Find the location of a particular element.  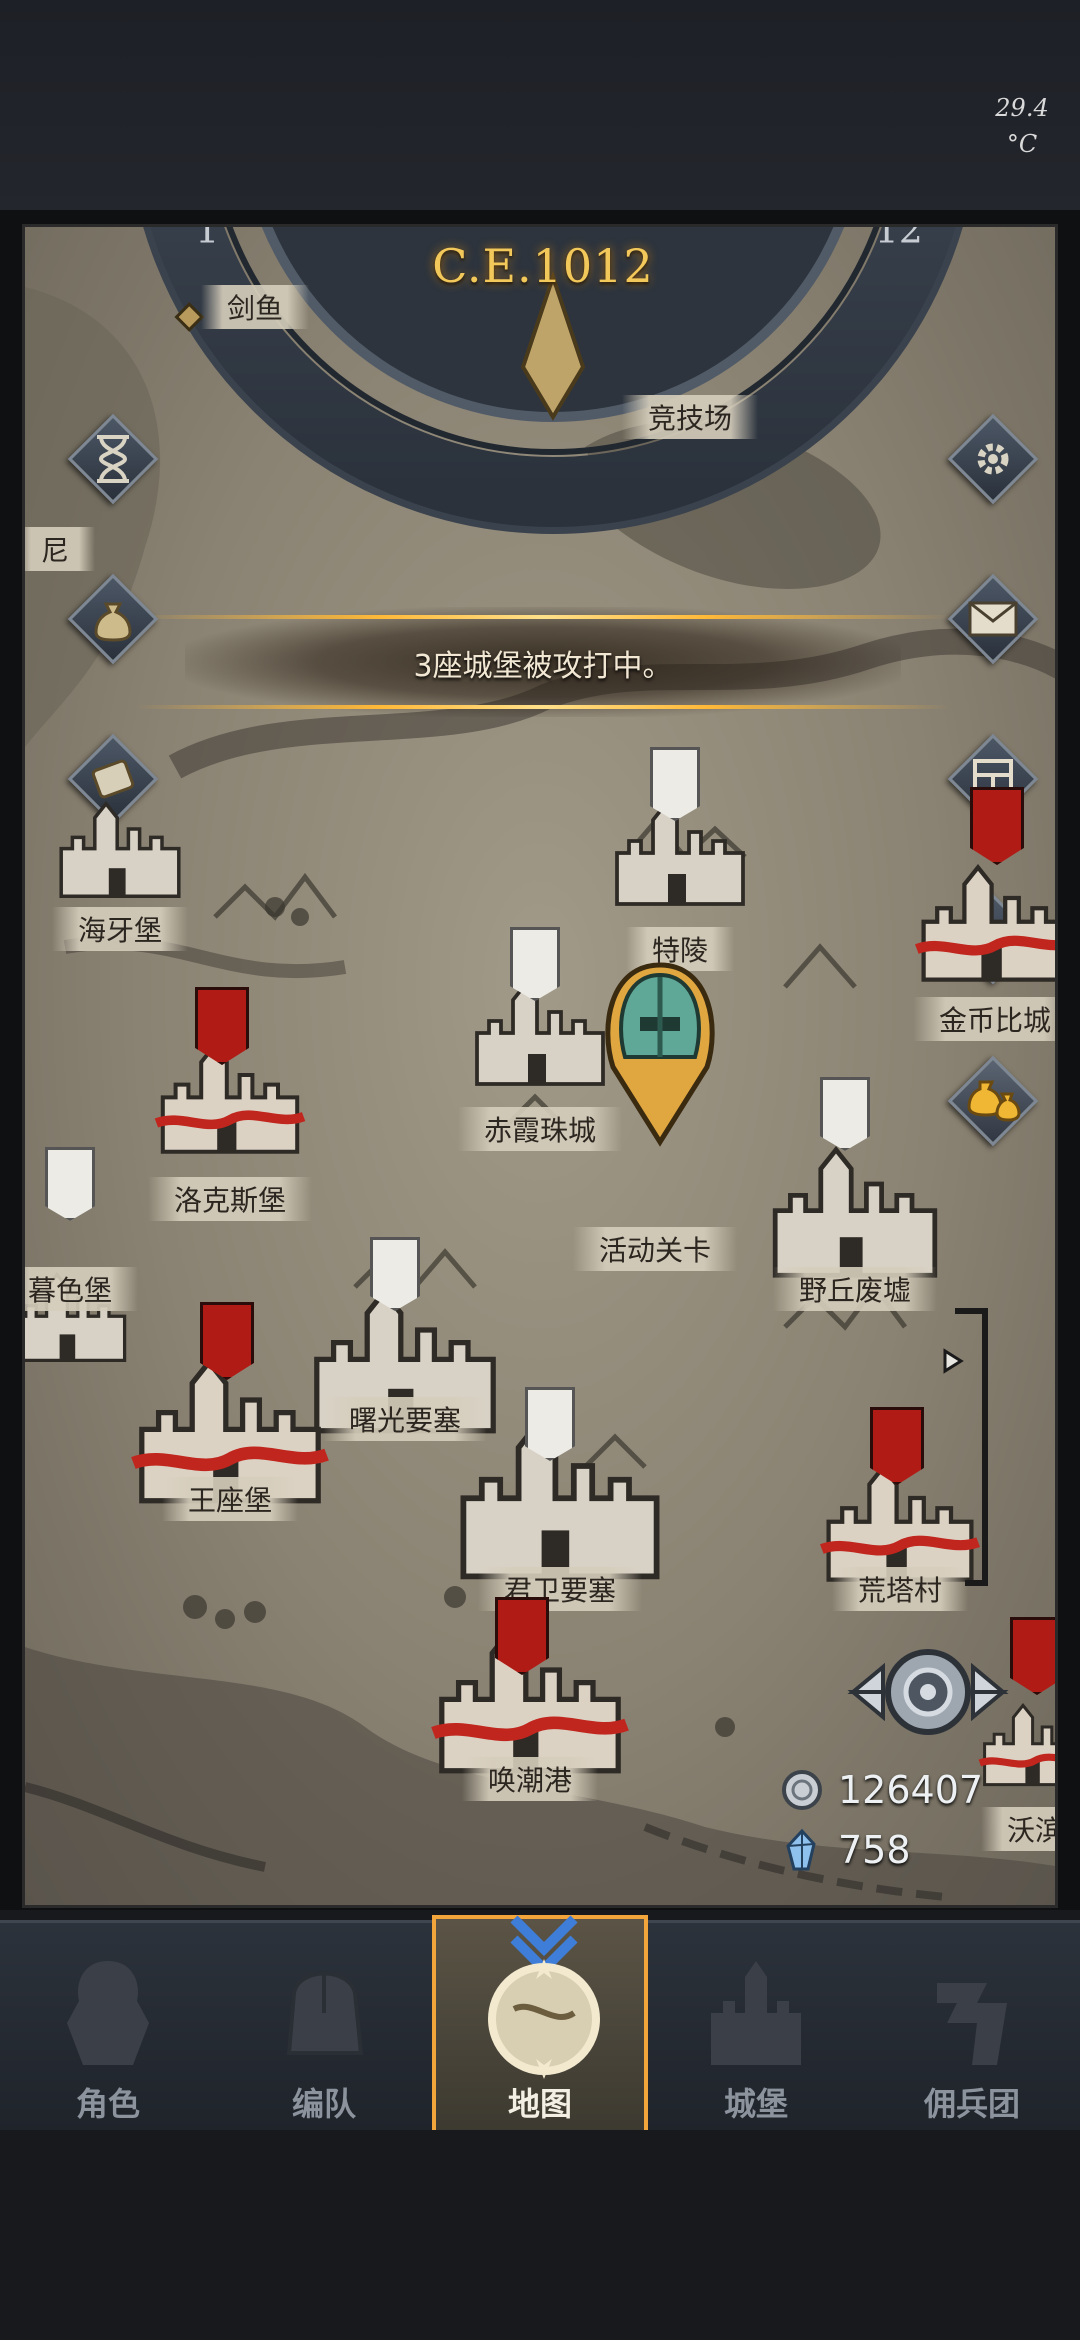

tab-castle: 城堡 is located at coordinates (756, 2028).